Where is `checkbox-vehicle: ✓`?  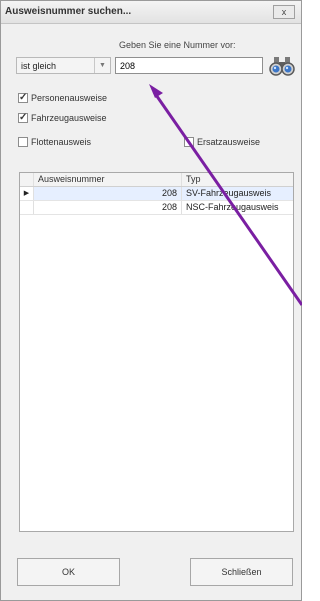 checkbox-vehicle: ✓ is located at coordinates (23, 118).